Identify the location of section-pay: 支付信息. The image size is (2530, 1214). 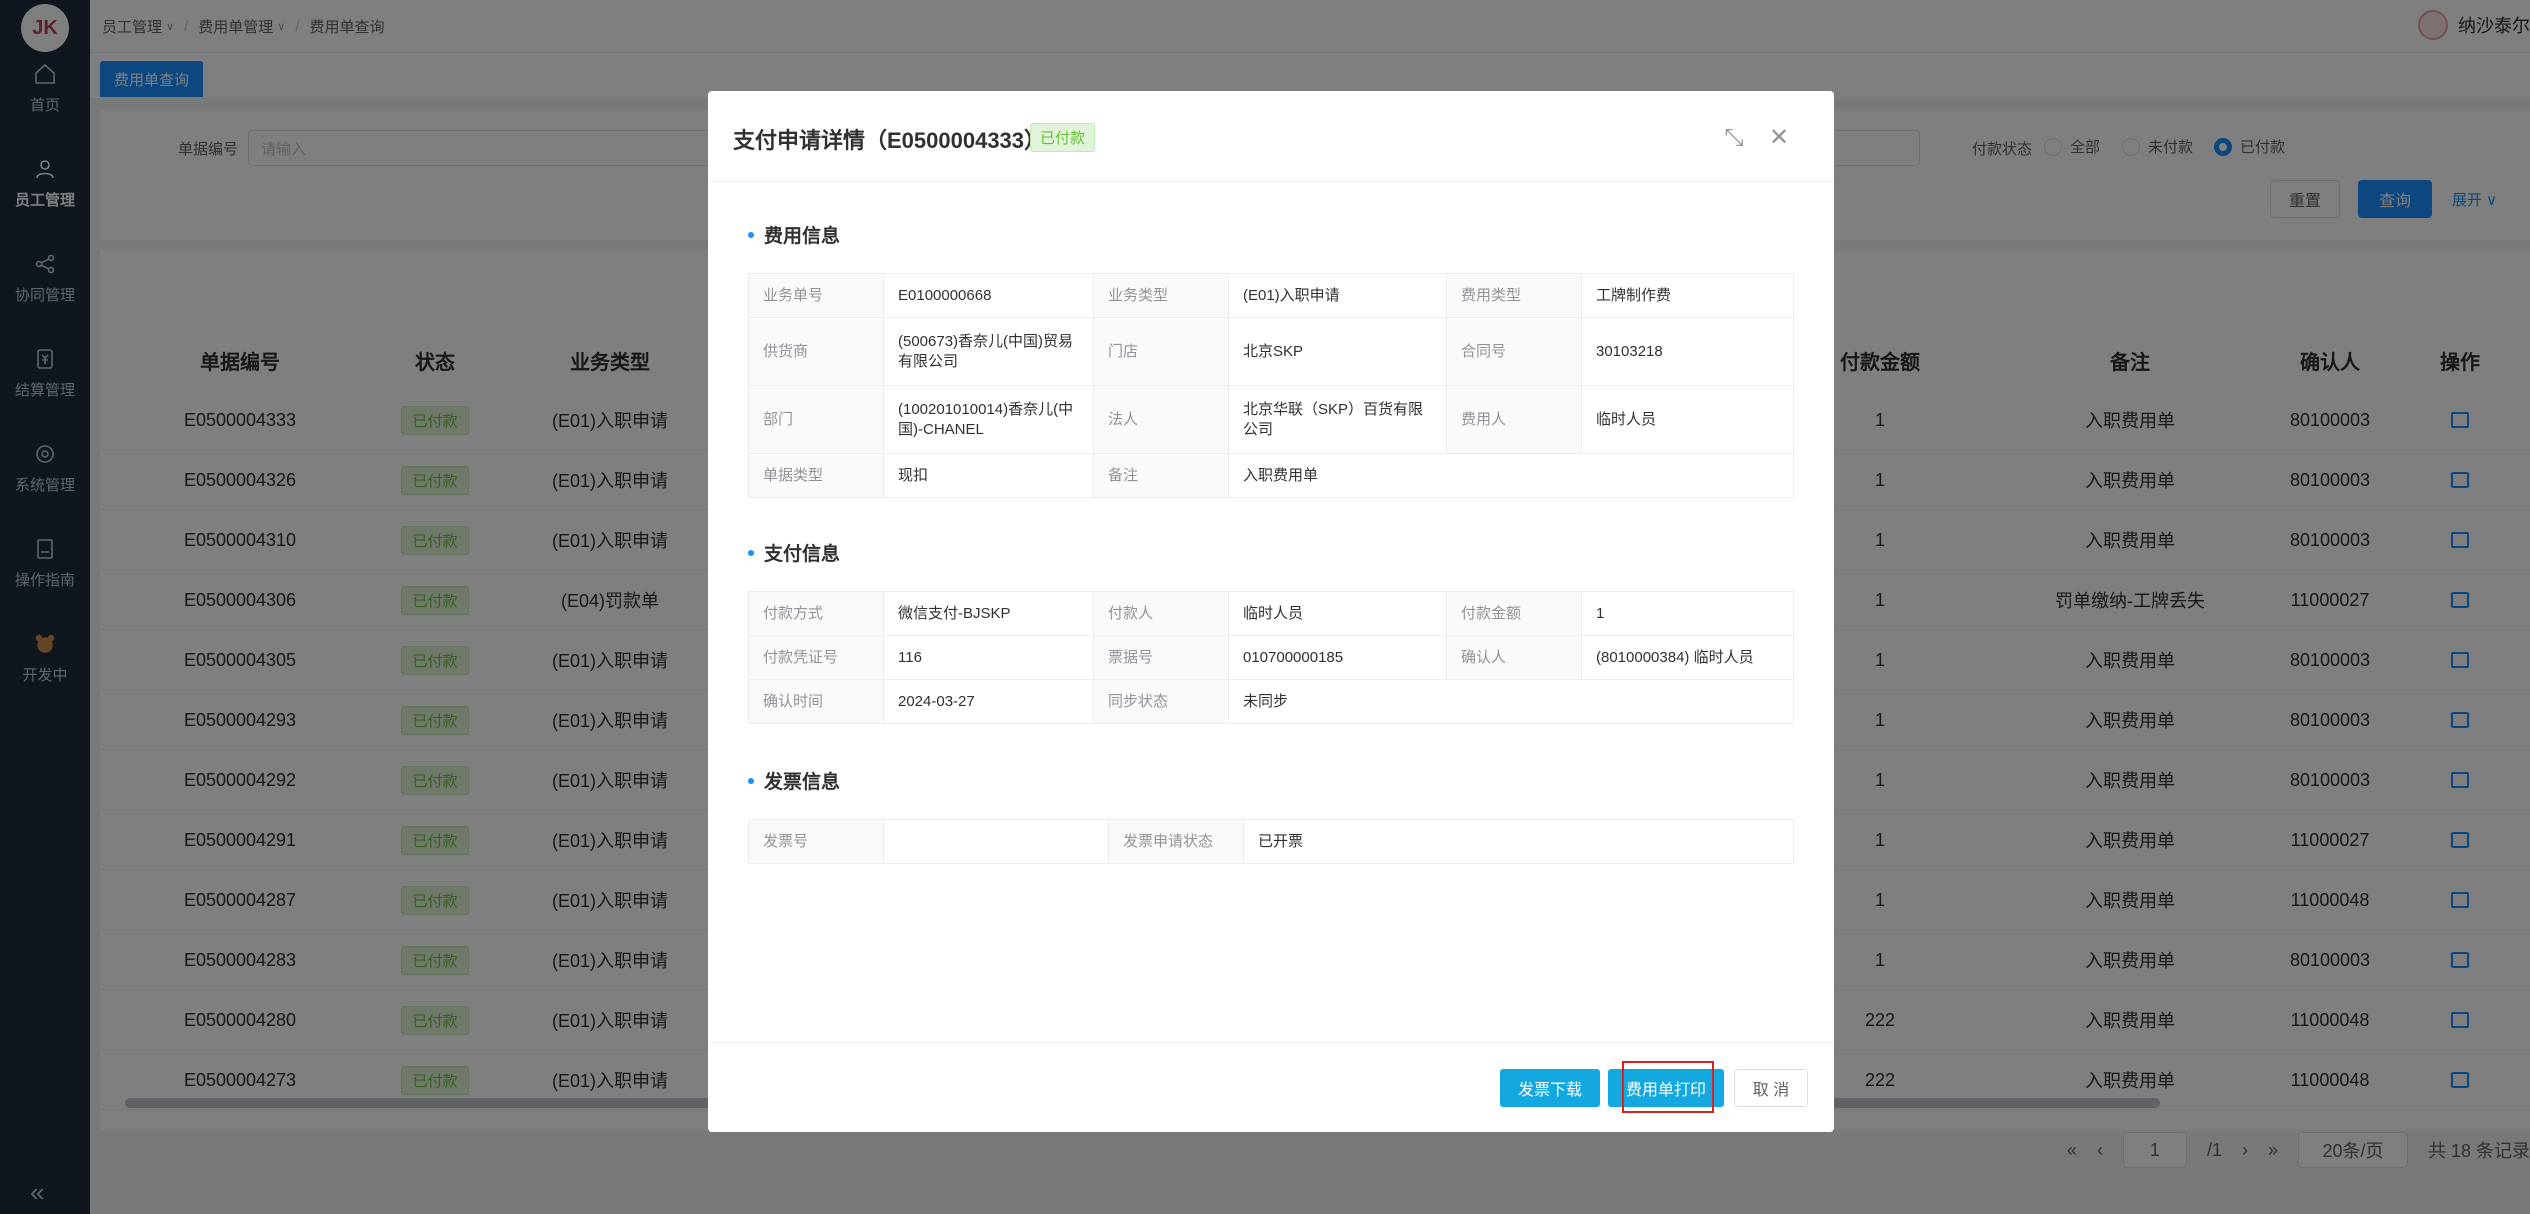
(794, 552).